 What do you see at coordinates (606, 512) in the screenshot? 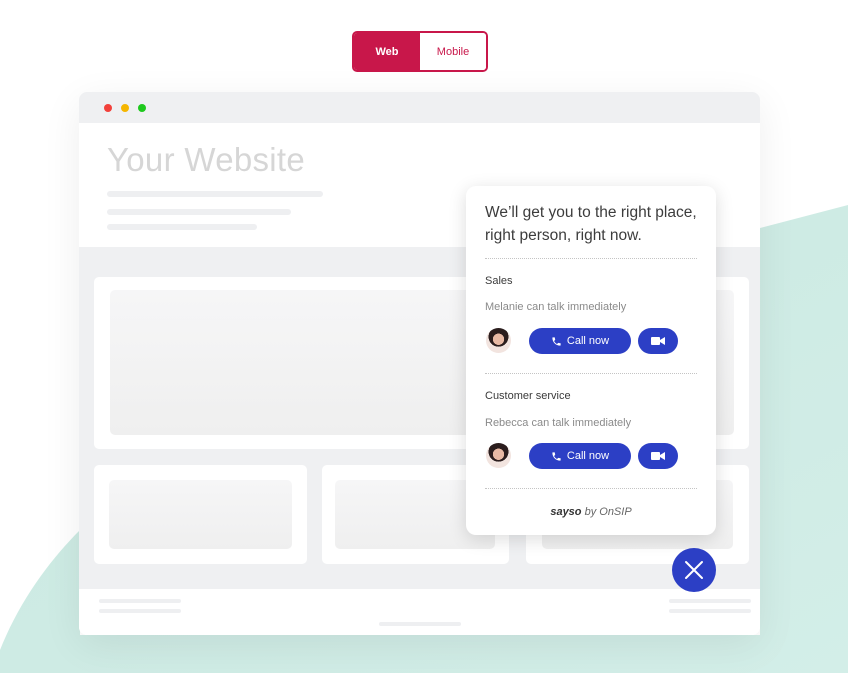
I see `brand-suffix: by OnSIP` at bounding box center [606, 512].